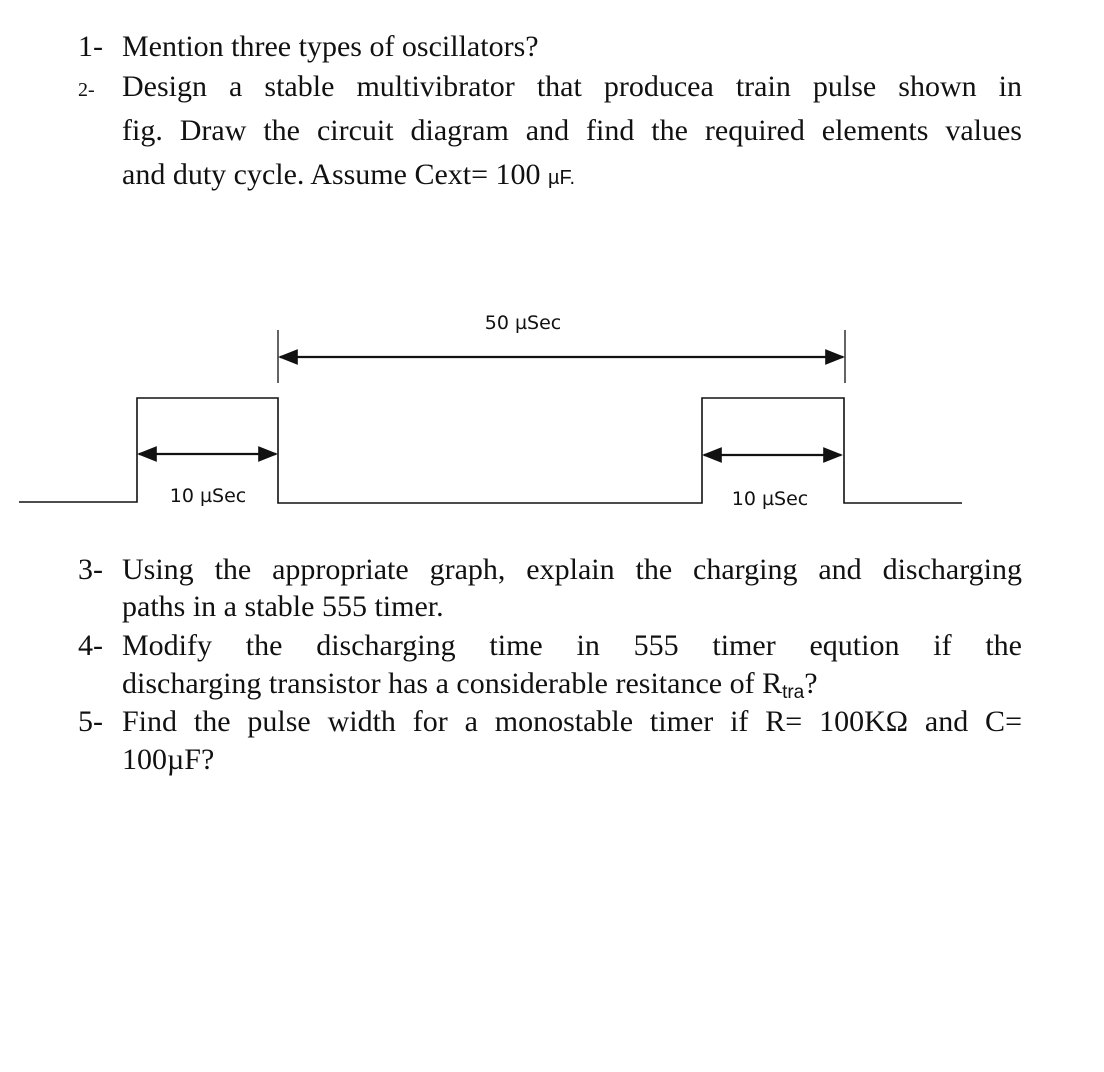 This screenshot has width=1104, height=1072. Describe the element at coordinates (770, 499) in the screenshot. I see `pulse2-label: 10 µSec` at that location.